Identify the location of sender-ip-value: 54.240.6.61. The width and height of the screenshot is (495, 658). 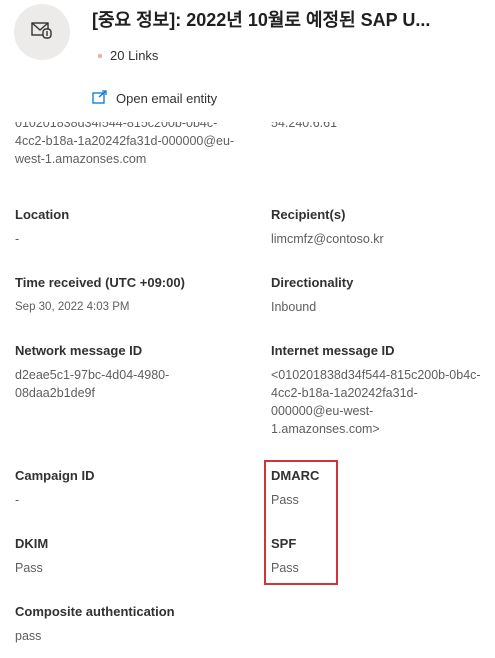
(304, 126).